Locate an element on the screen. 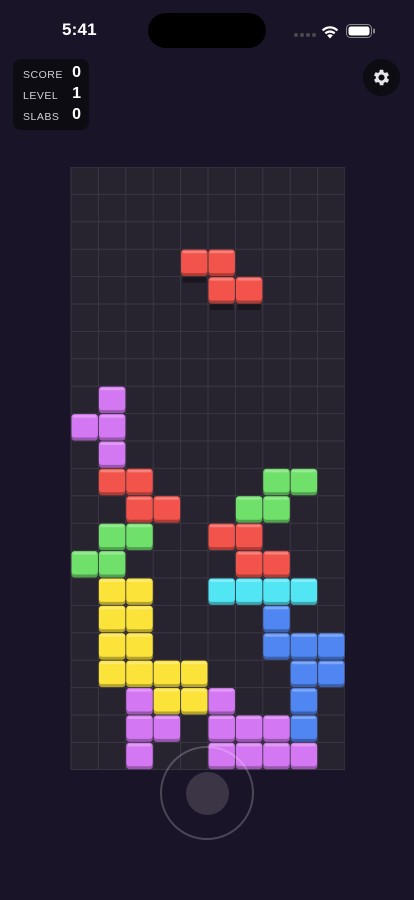 The width and height of the screenshot is (414, 900). joystick-control is located at coordinates (207, 793).